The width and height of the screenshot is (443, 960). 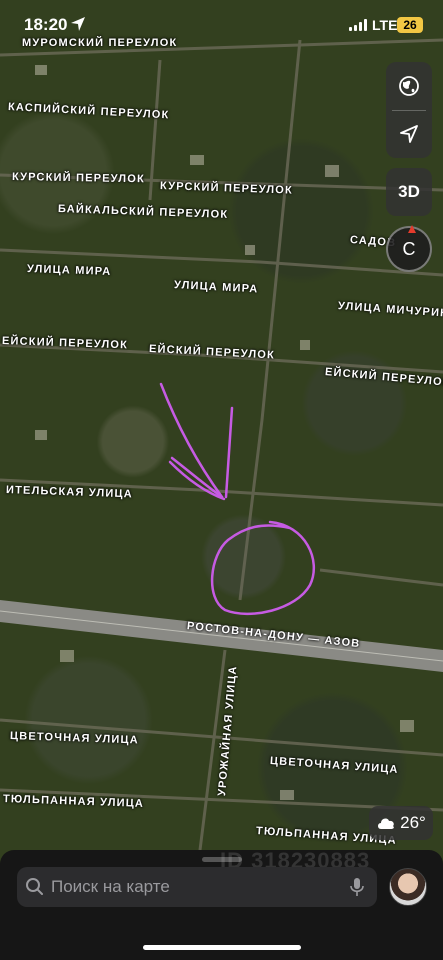 I want to click on compass-label: С, so click(x=409, y=248).